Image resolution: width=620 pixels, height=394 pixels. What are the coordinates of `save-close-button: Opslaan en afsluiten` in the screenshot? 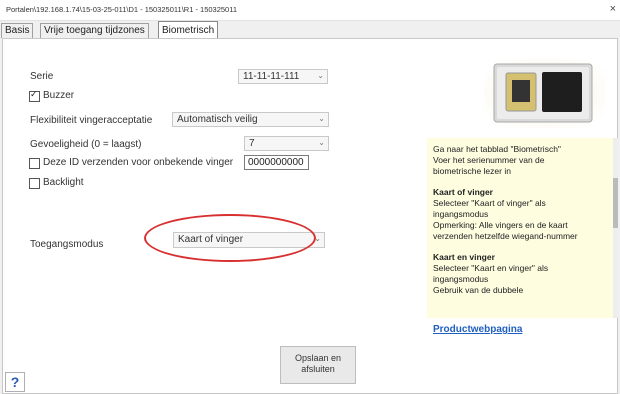 It's located at (318, 365).